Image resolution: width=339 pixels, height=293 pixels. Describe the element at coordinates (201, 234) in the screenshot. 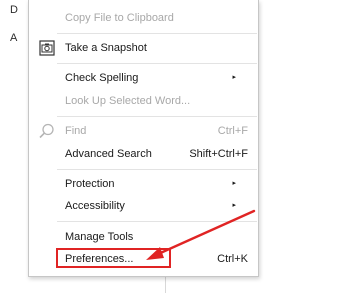

I see `annotation-arrow-icon` at that location.